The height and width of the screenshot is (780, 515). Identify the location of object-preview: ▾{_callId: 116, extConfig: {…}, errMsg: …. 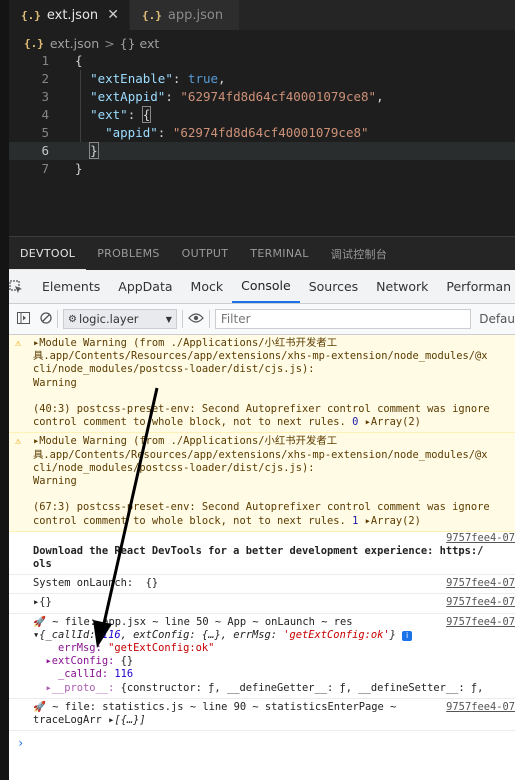
(214, 635).